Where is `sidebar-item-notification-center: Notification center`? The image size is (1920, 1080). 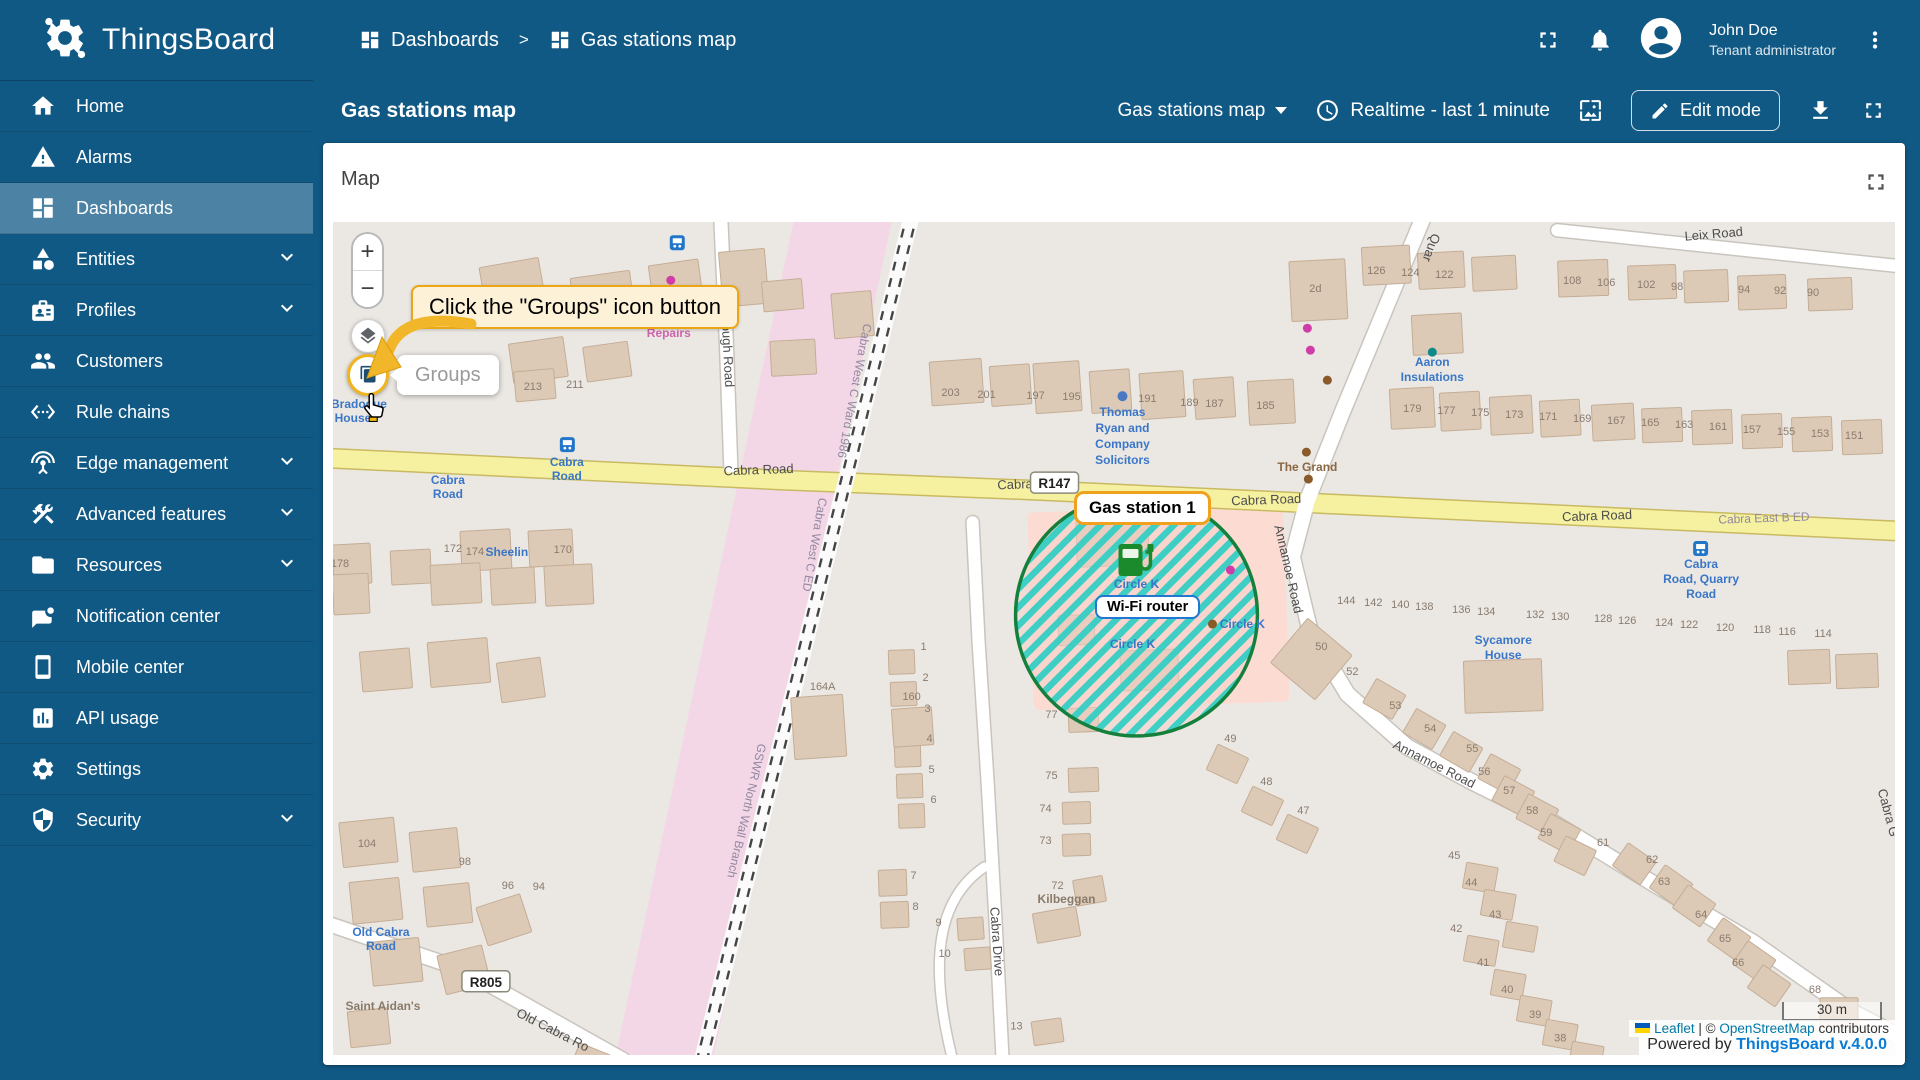
sidebar-item-notification-center: Notification center is located at coordinates (156, 616).